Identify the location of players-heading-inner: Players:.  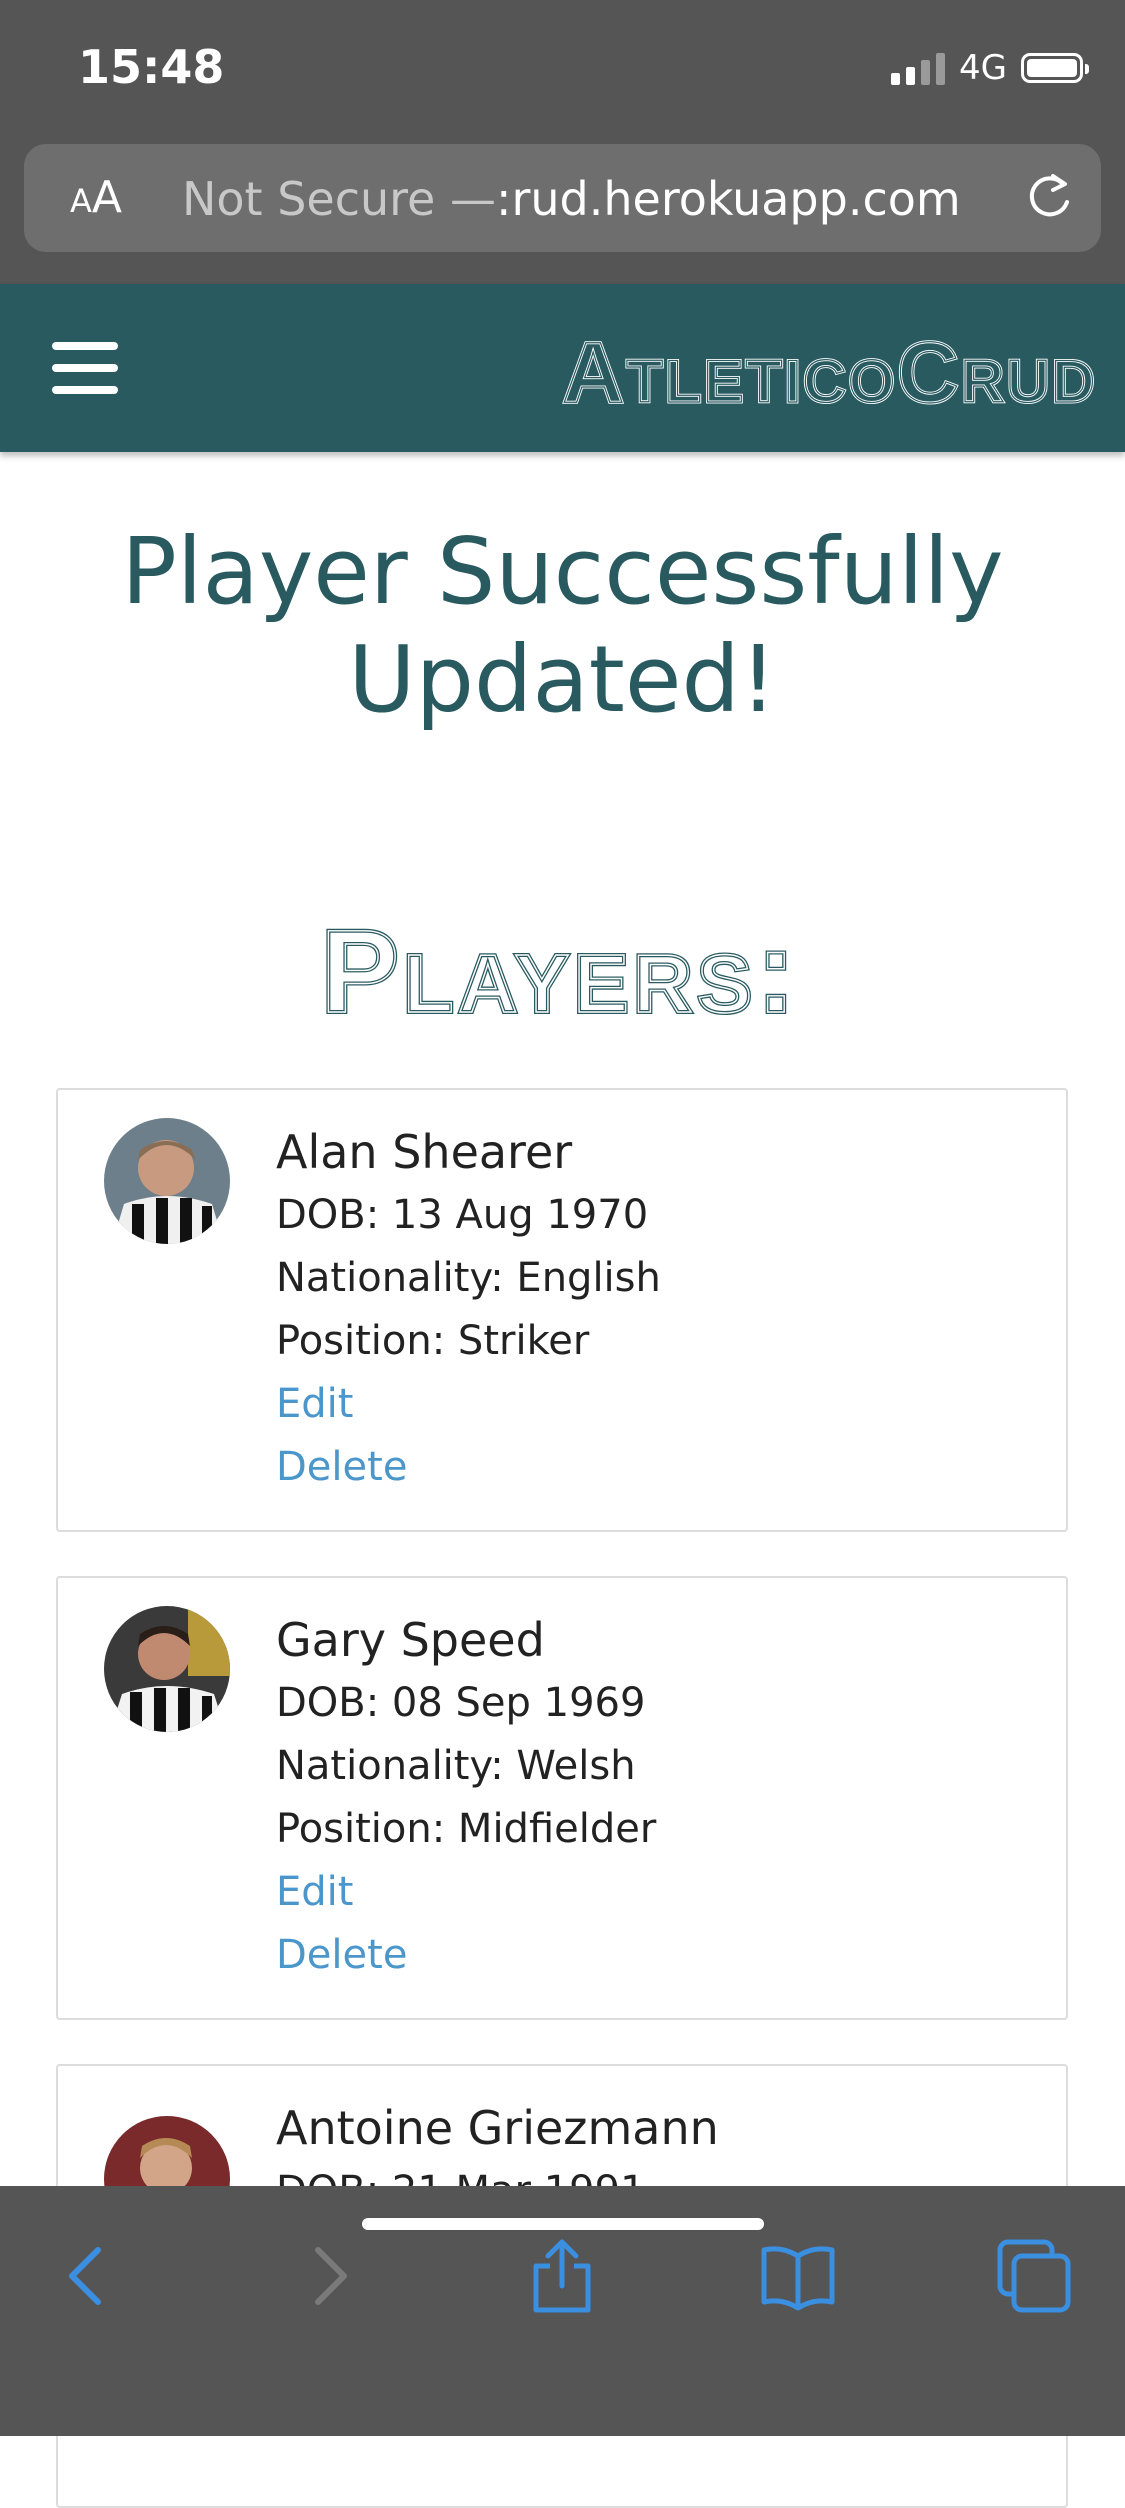
(559, 972).